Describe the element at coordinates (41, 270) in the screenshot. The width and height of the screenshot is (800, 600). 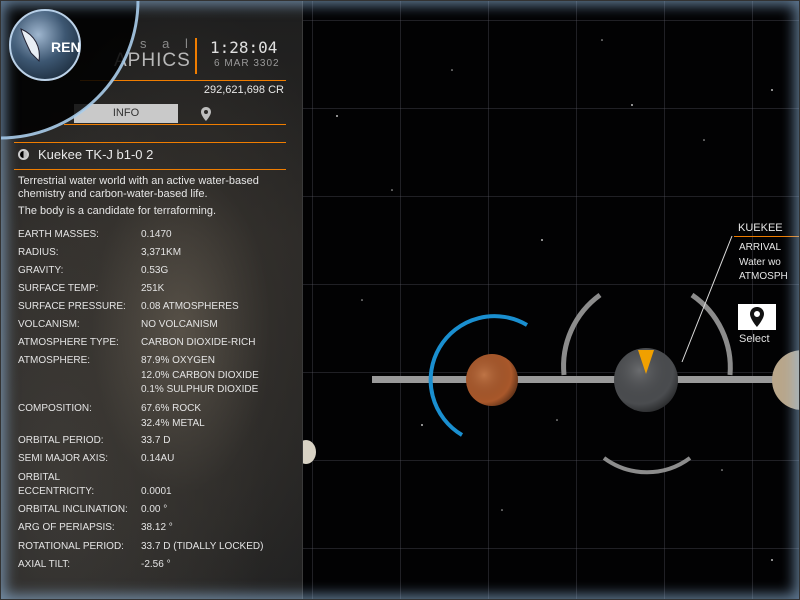
I see `stat-key: GRAVITY:` at that location.